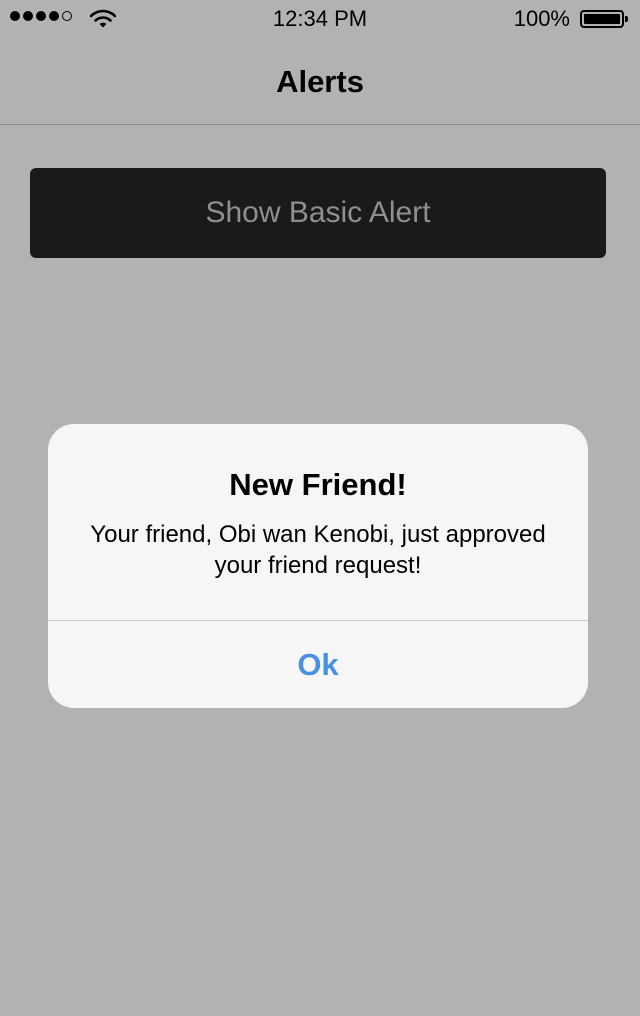 This screenshot has width=640, height=1016. I want to click on battery-fill, so click(602, 19).